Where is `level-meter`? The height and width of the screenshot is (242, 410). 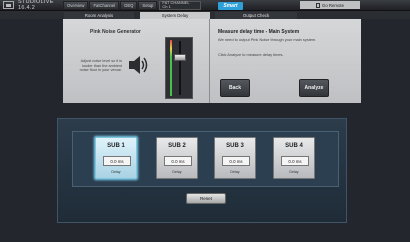
level-meter is located at coordinates (171, 68).